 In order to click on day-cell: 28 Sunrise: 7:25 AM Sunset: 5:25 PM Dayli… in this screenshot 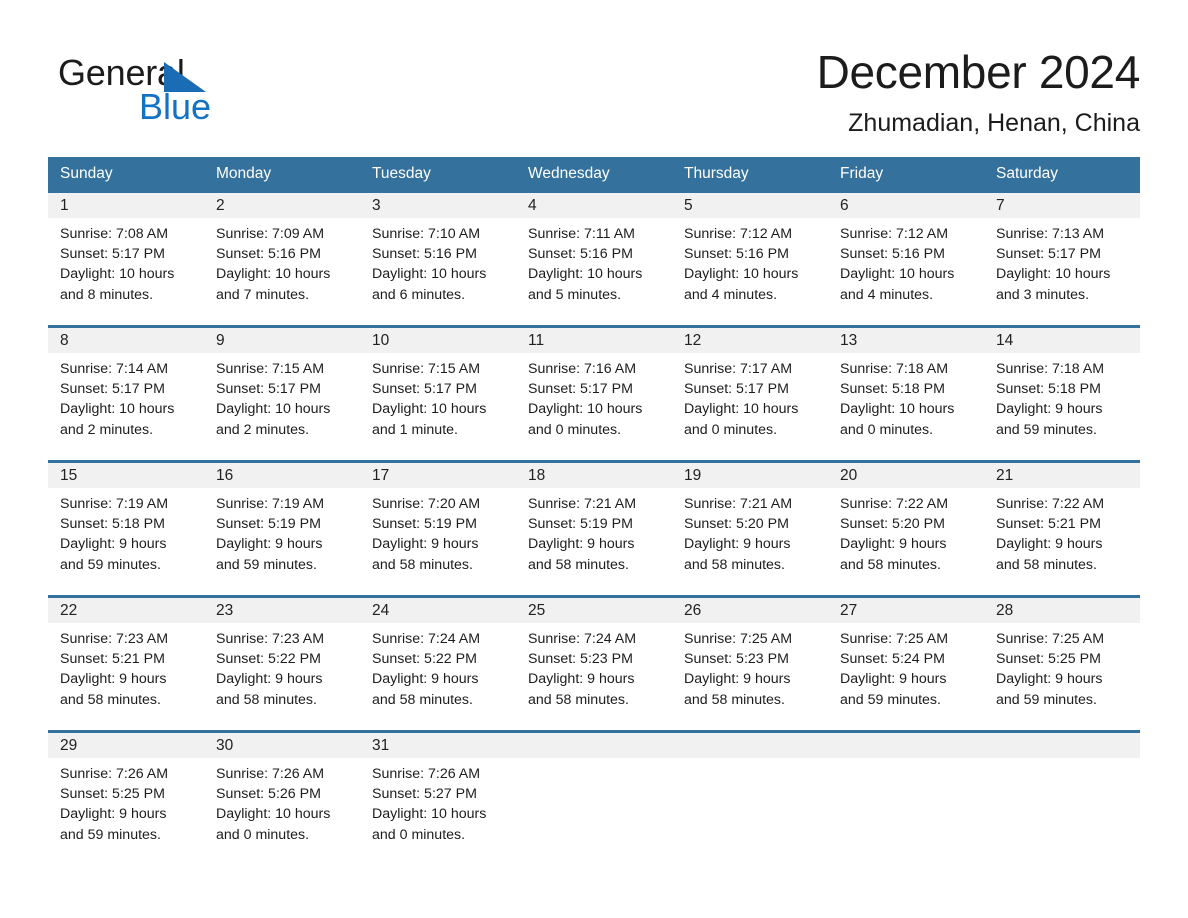, I will do `click(1062, 664)`.